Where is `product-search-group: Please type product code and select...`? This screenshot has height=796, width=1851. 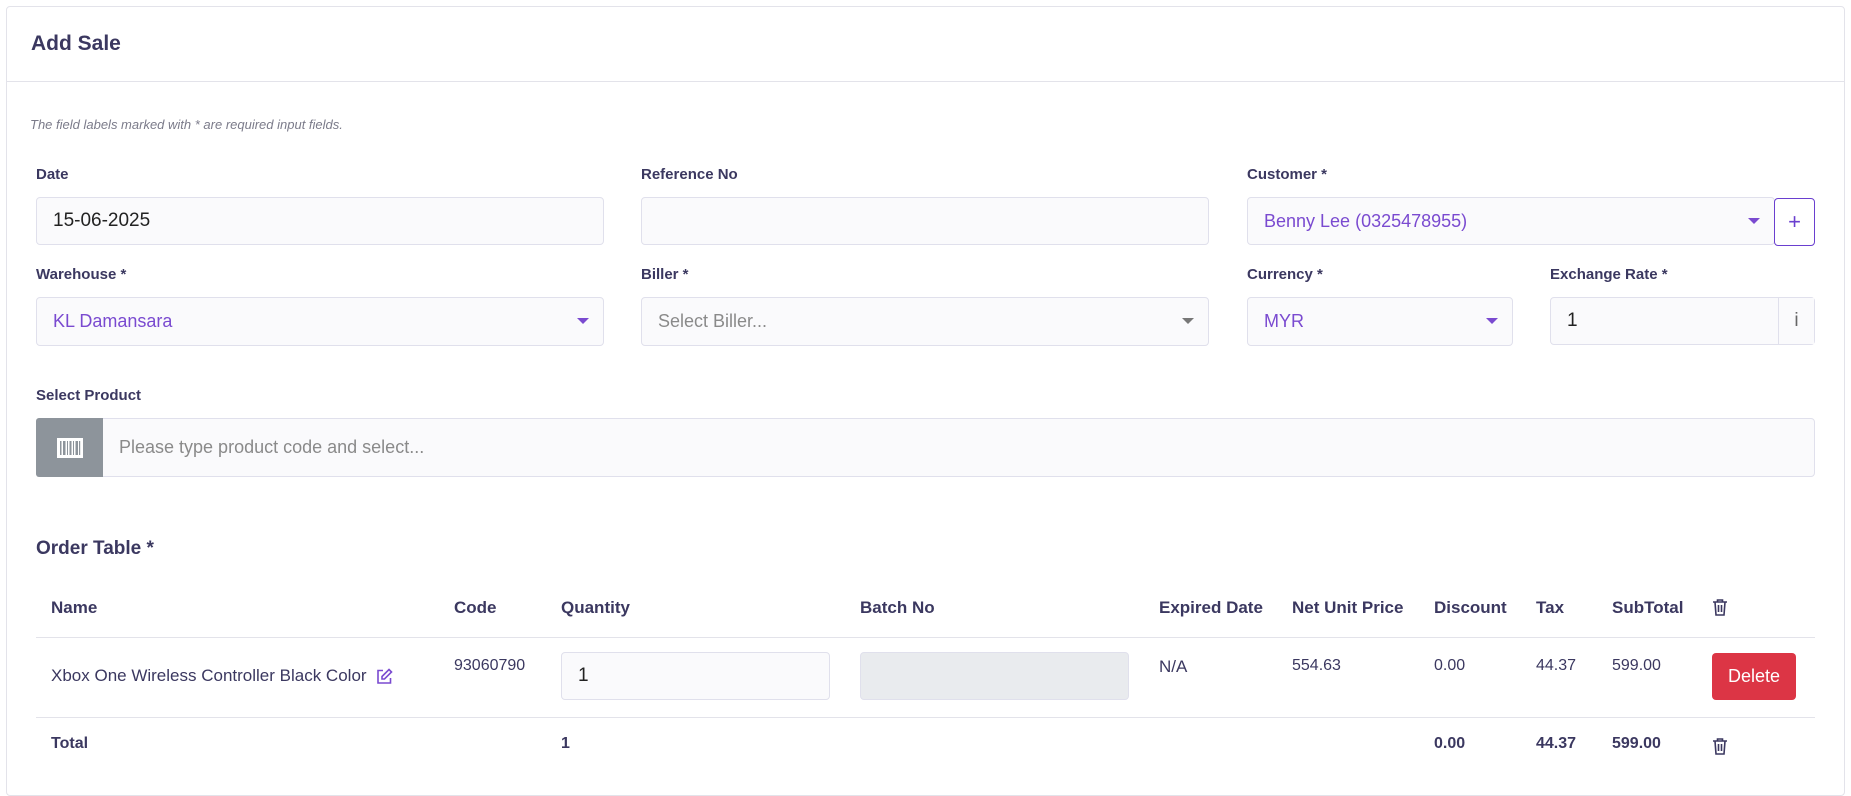
product-search-group: Please type product code and select... is located at coordinates (925, 447).